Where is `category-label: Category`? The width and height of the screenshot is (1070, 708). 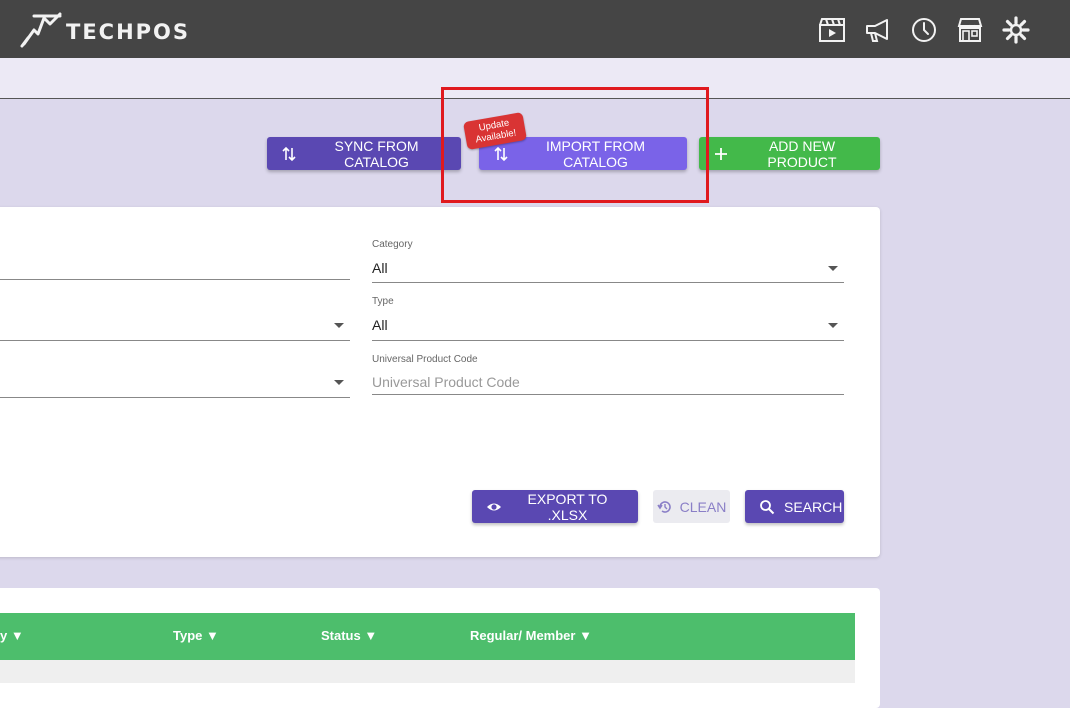
category-label: Category is located at coordinates (392, 244).